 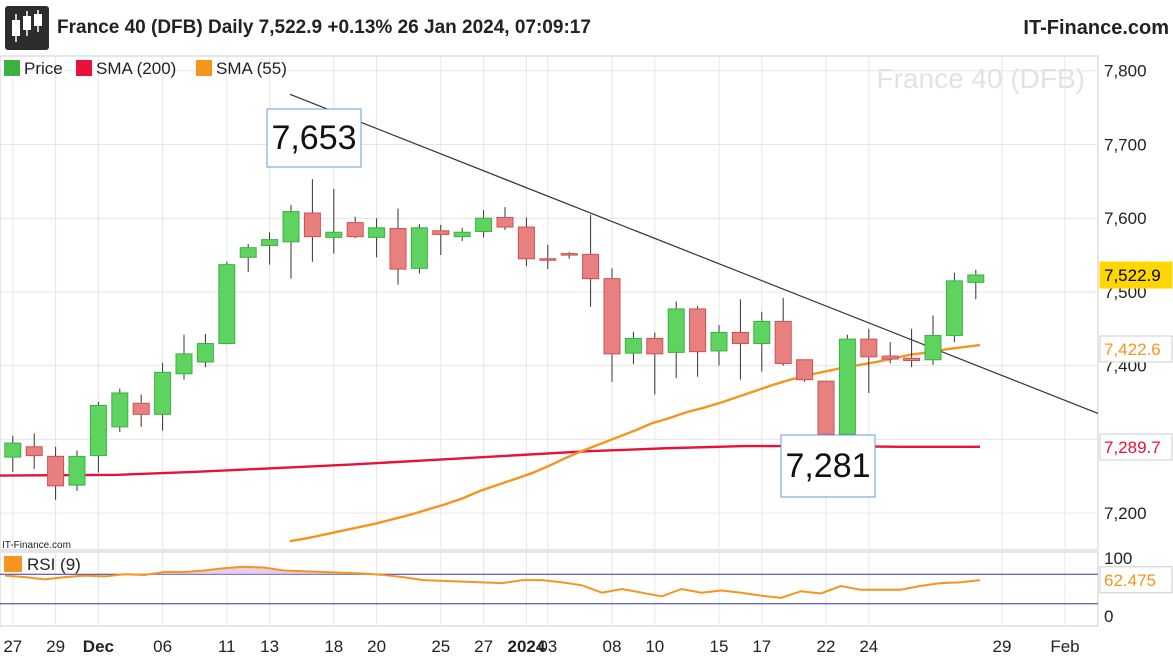 I want to click on watermark: France 40 (DFB), so click(x=981, y=78).